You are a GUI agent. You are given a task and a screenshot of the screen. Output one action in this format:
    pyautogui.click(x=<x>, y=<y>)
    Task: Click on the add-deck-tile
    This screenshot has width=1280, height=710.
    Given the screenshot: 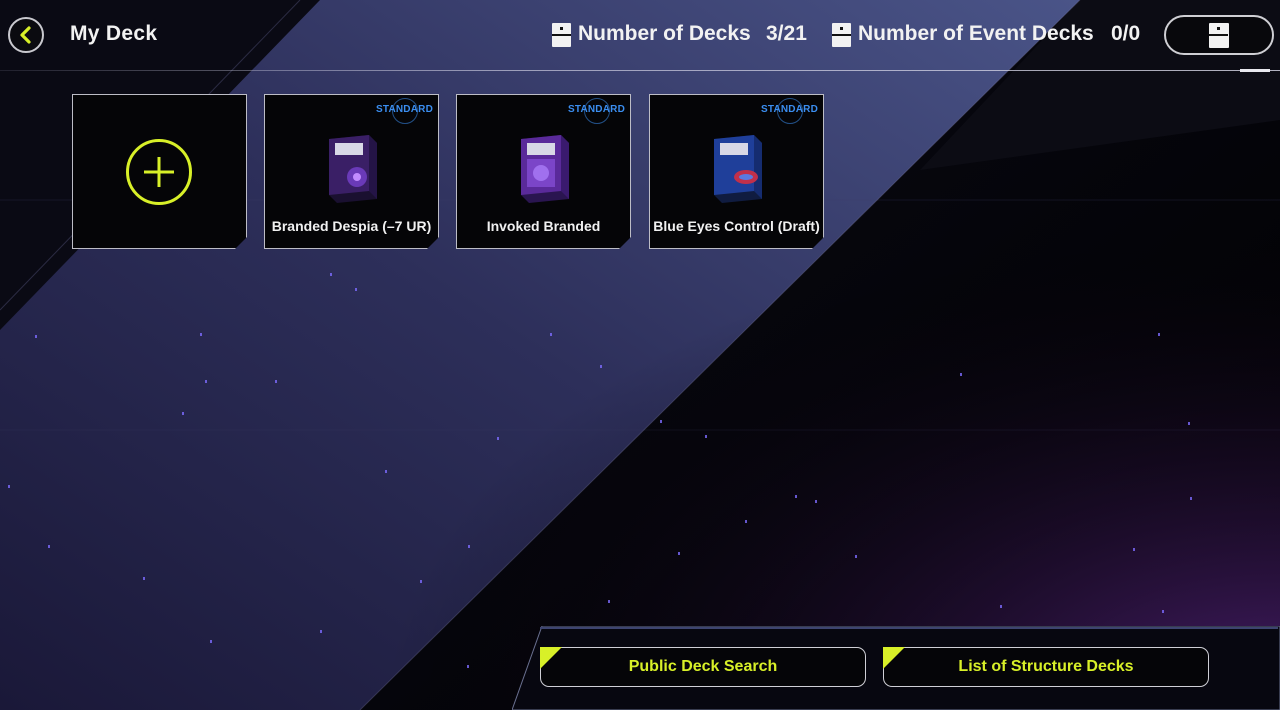 What is the action you would take?
    pyautogui.click(x=159, y=171)
    